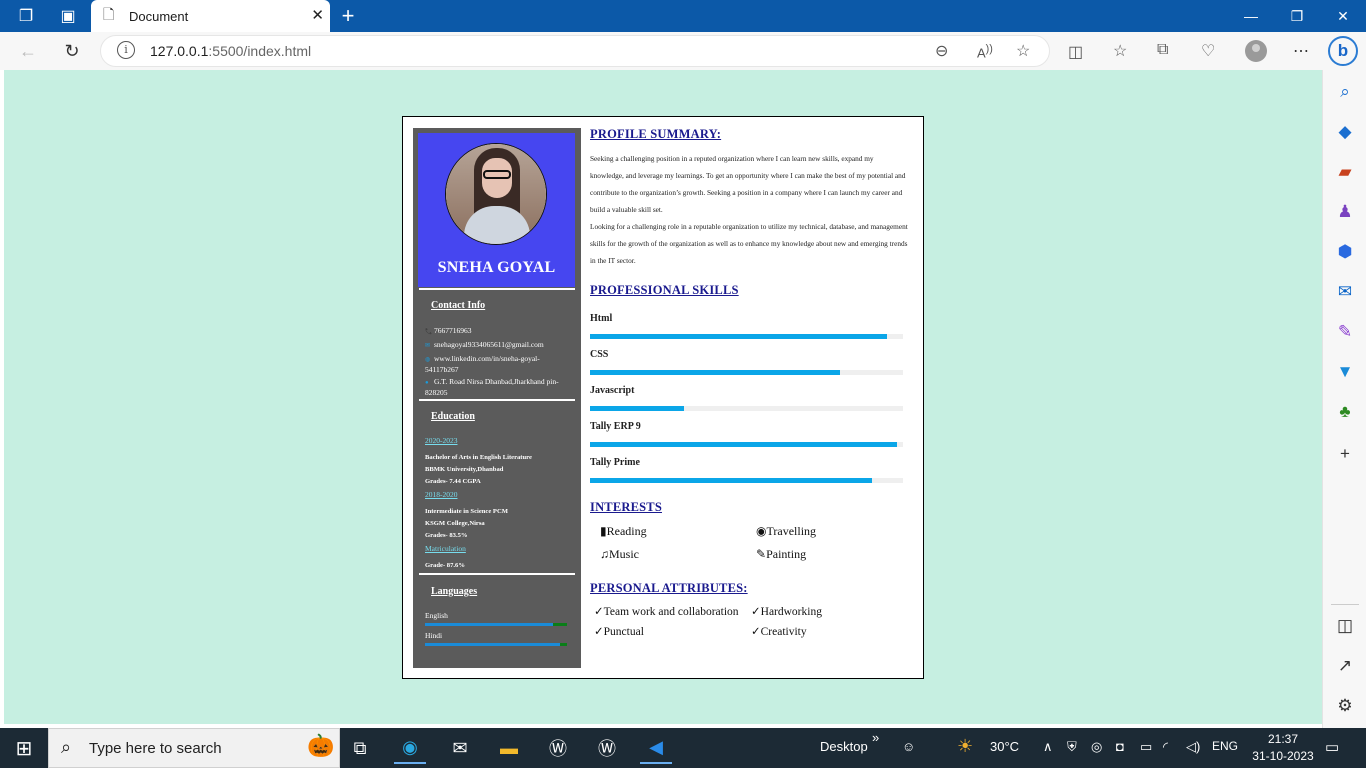 Image resolution: width=1366 pixels, height=768 pixels. I want to click on skill-name: Html, so click(601, 318).